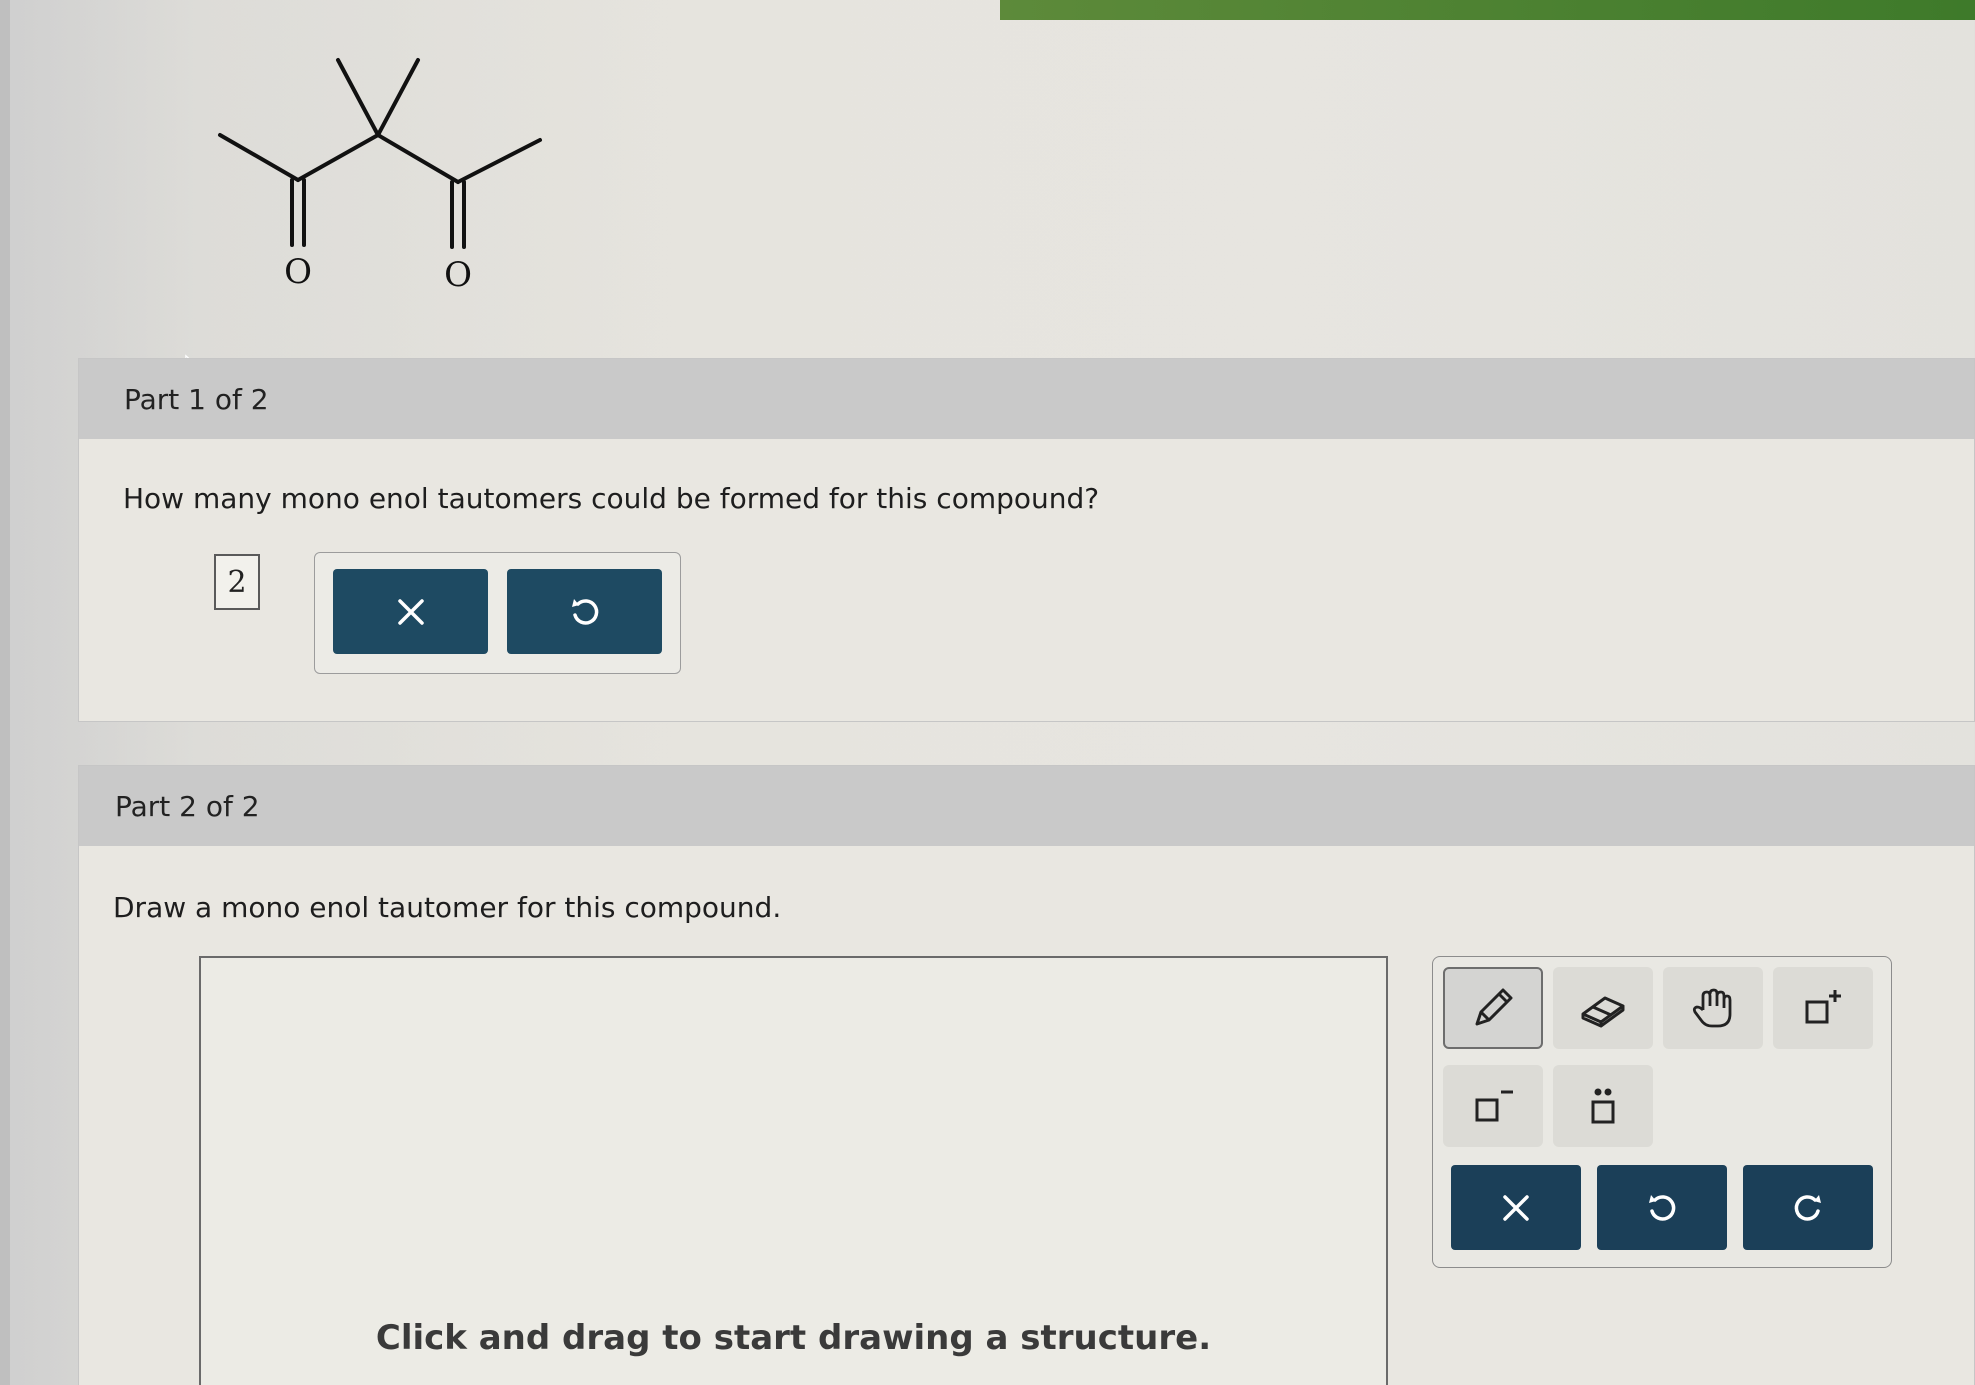  I want to click on part-2-title: Part 2 of 2, so click(187, 806).